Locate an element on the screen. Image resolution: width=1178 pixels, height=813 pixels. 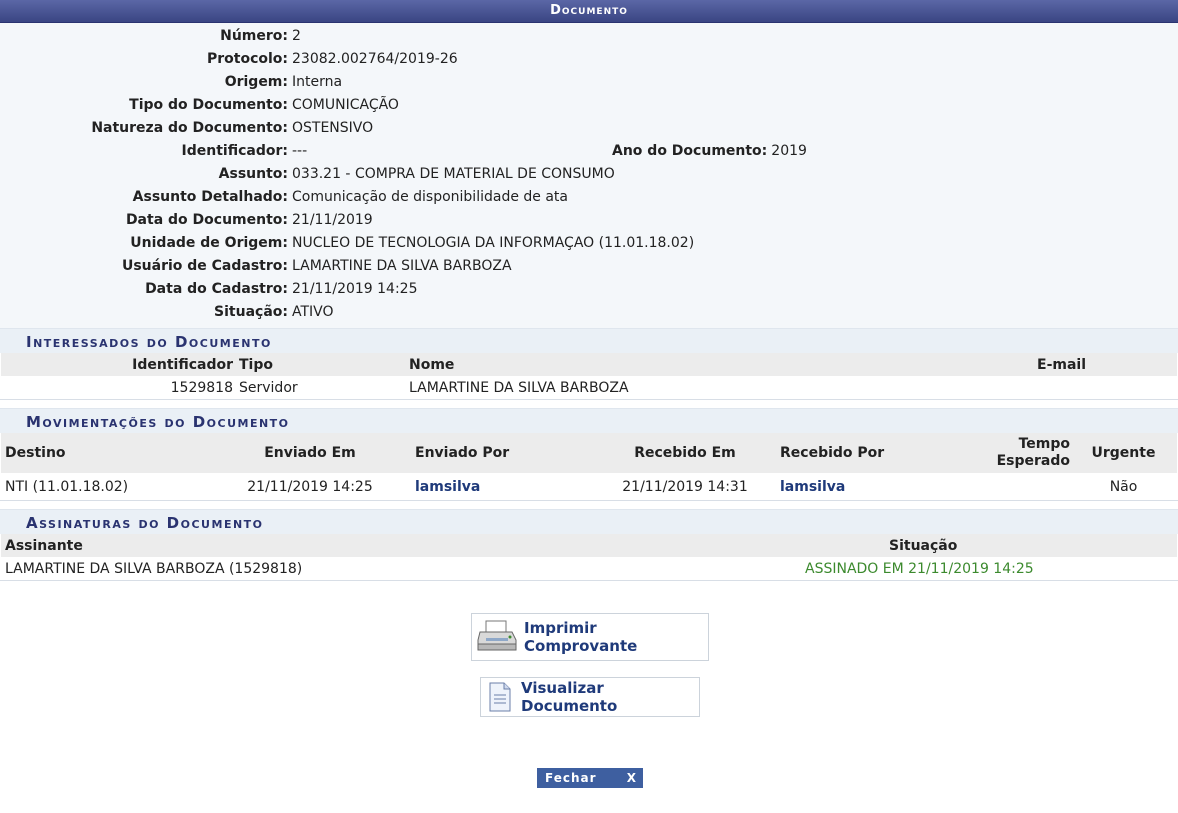
col-situacao: Situação is located at coordinates (991, 545).